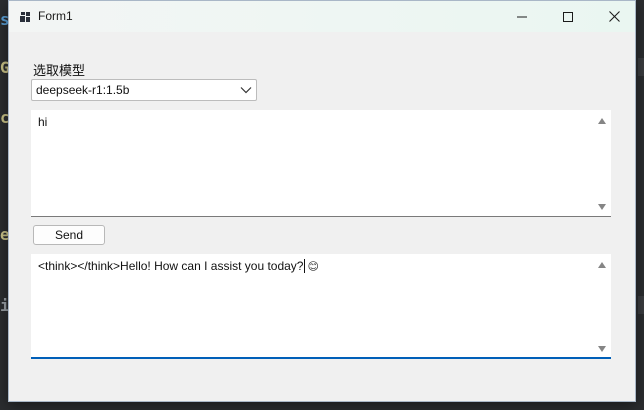 Image resolution: width=644 pixels, height=410 pixels. Describe the element at coordinates (322, 16) in the screenshot. I see `title-bar: Form1` at that location.